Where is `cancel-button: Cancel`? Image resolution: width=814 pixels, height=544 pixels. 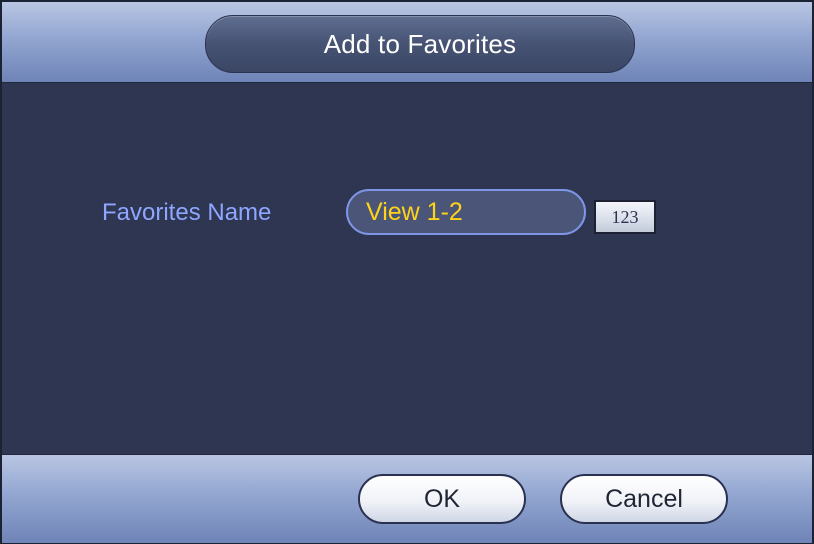 cancel-button: Cancel is located at coordinates (644, 499).